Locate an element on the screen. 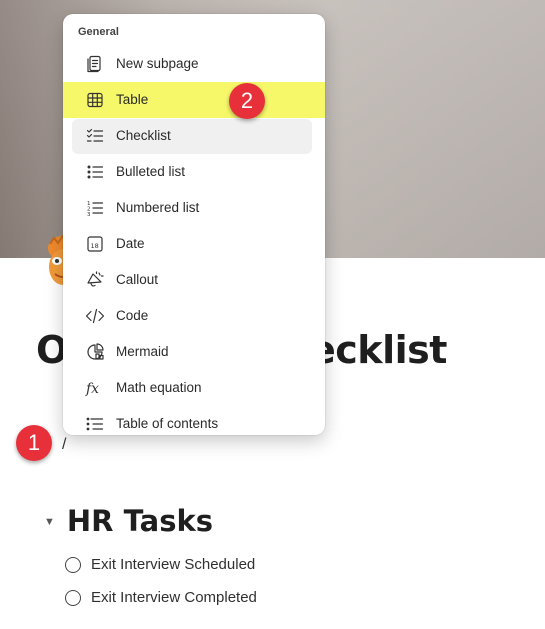 The image size is (545, 629). bulleted-list-icon is located at coordinates (95, 172).